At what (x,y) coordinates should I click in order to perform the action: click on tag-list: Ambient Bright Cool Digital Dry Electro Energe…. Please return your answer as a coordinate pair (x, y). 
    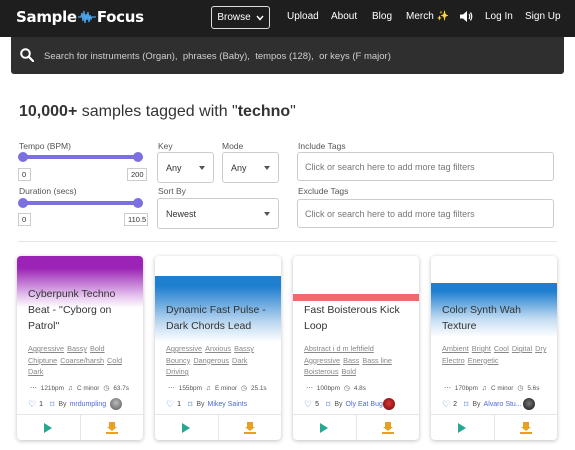
    Looking at the image, I should click on (497, 354).